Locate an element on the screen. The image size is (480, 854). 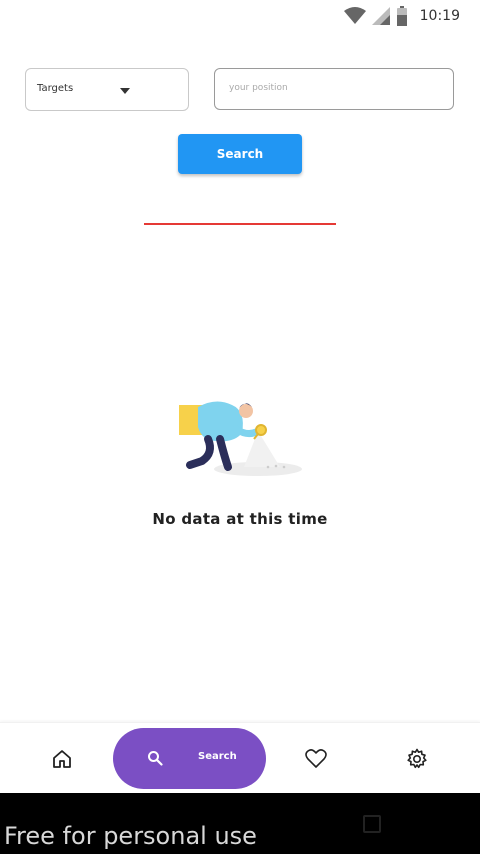
position-input: your position is located at coordinates (334, 89).